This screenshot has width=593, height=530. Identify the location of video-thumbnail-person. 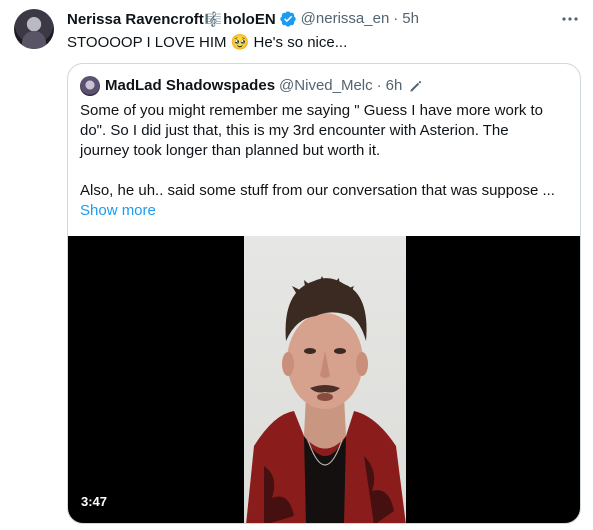
(326, 399).